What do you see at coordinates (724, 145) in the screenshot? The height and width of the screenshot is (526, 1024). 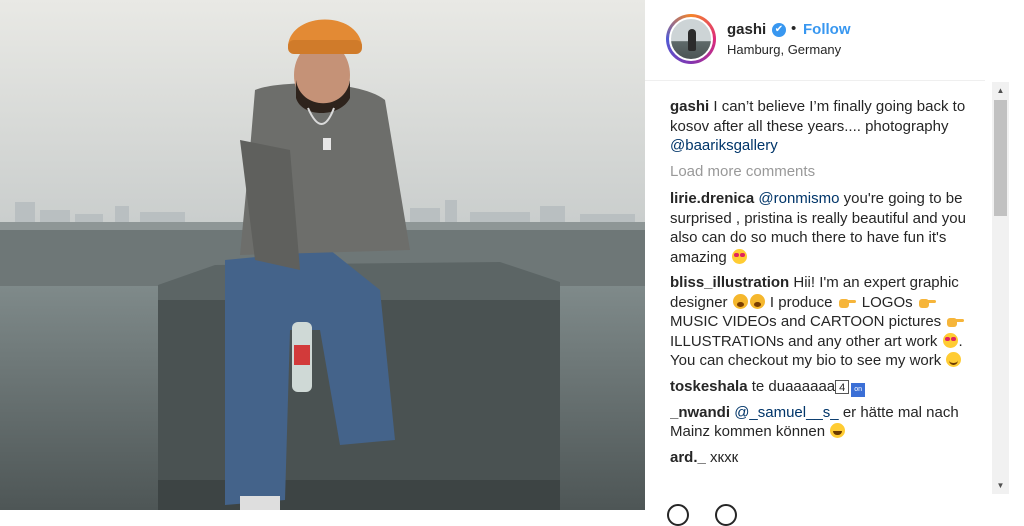 I see `caption-mention: @baariksgallery` at bounding box center [724, 145].